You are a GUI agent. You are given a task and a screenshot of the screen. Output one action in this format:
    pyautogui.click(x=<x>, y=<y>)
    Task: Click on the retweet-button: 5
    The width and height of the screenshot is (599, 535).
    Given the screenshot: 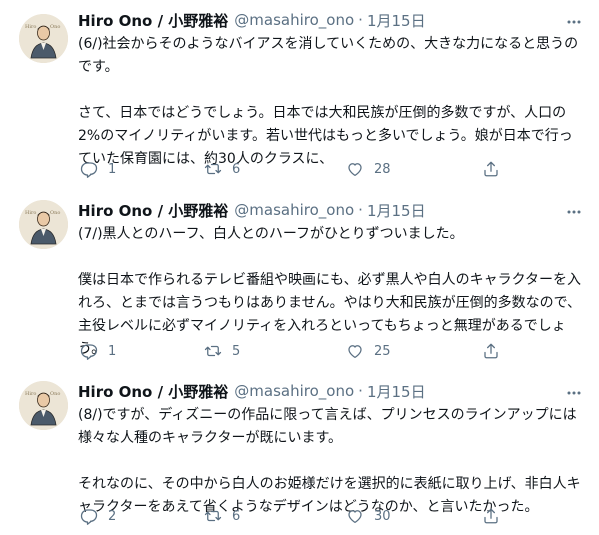 What is the action you would take?
    pyautogui.click(x=222, y=351)
    